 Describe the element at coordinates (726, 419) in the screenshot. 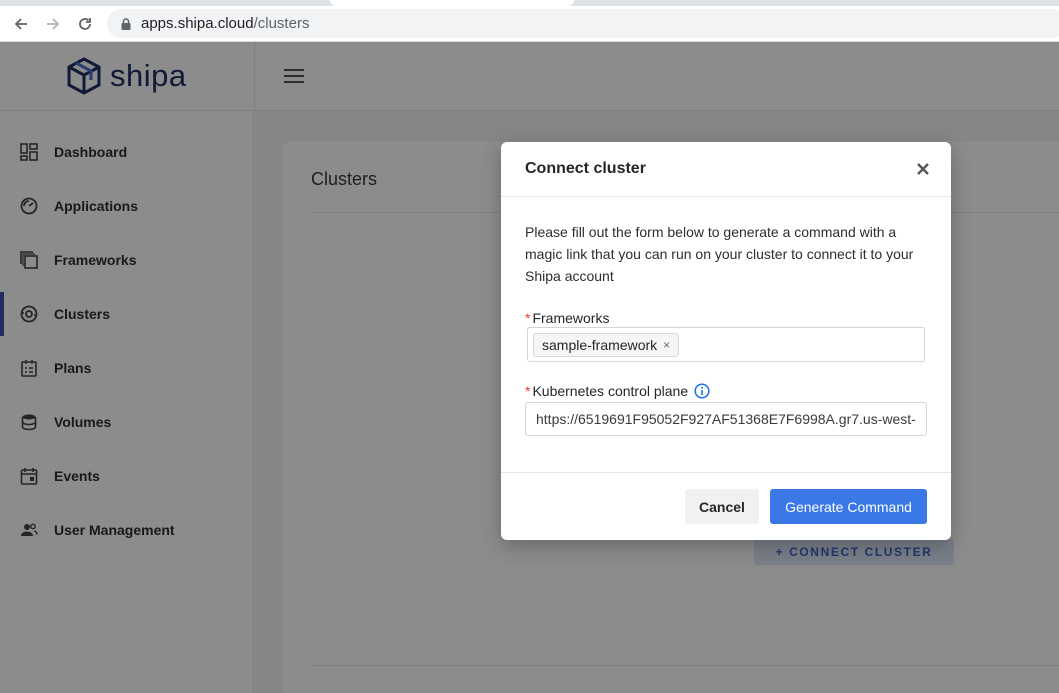

I see `control-plane-input` at that location.